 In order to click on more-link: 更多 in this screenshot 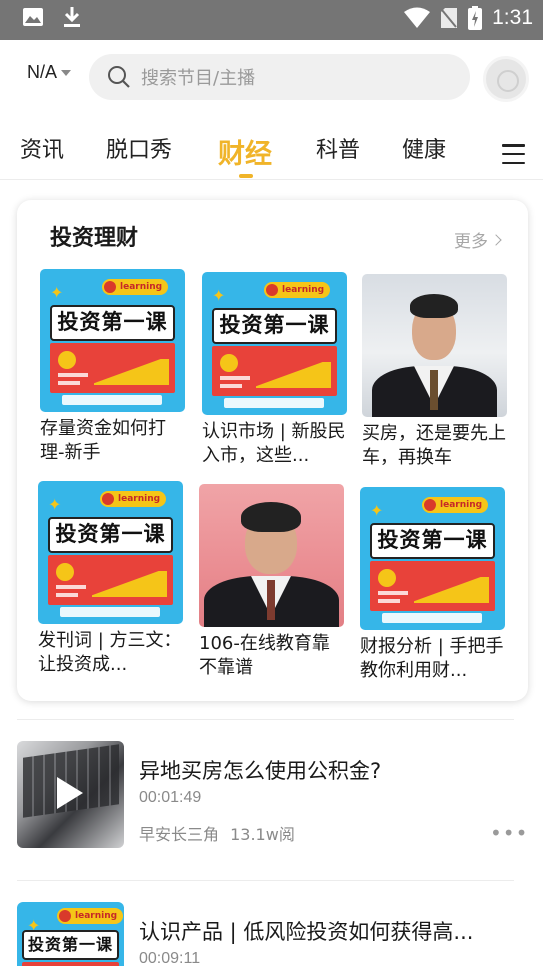, I will do `click(478, 239)`.